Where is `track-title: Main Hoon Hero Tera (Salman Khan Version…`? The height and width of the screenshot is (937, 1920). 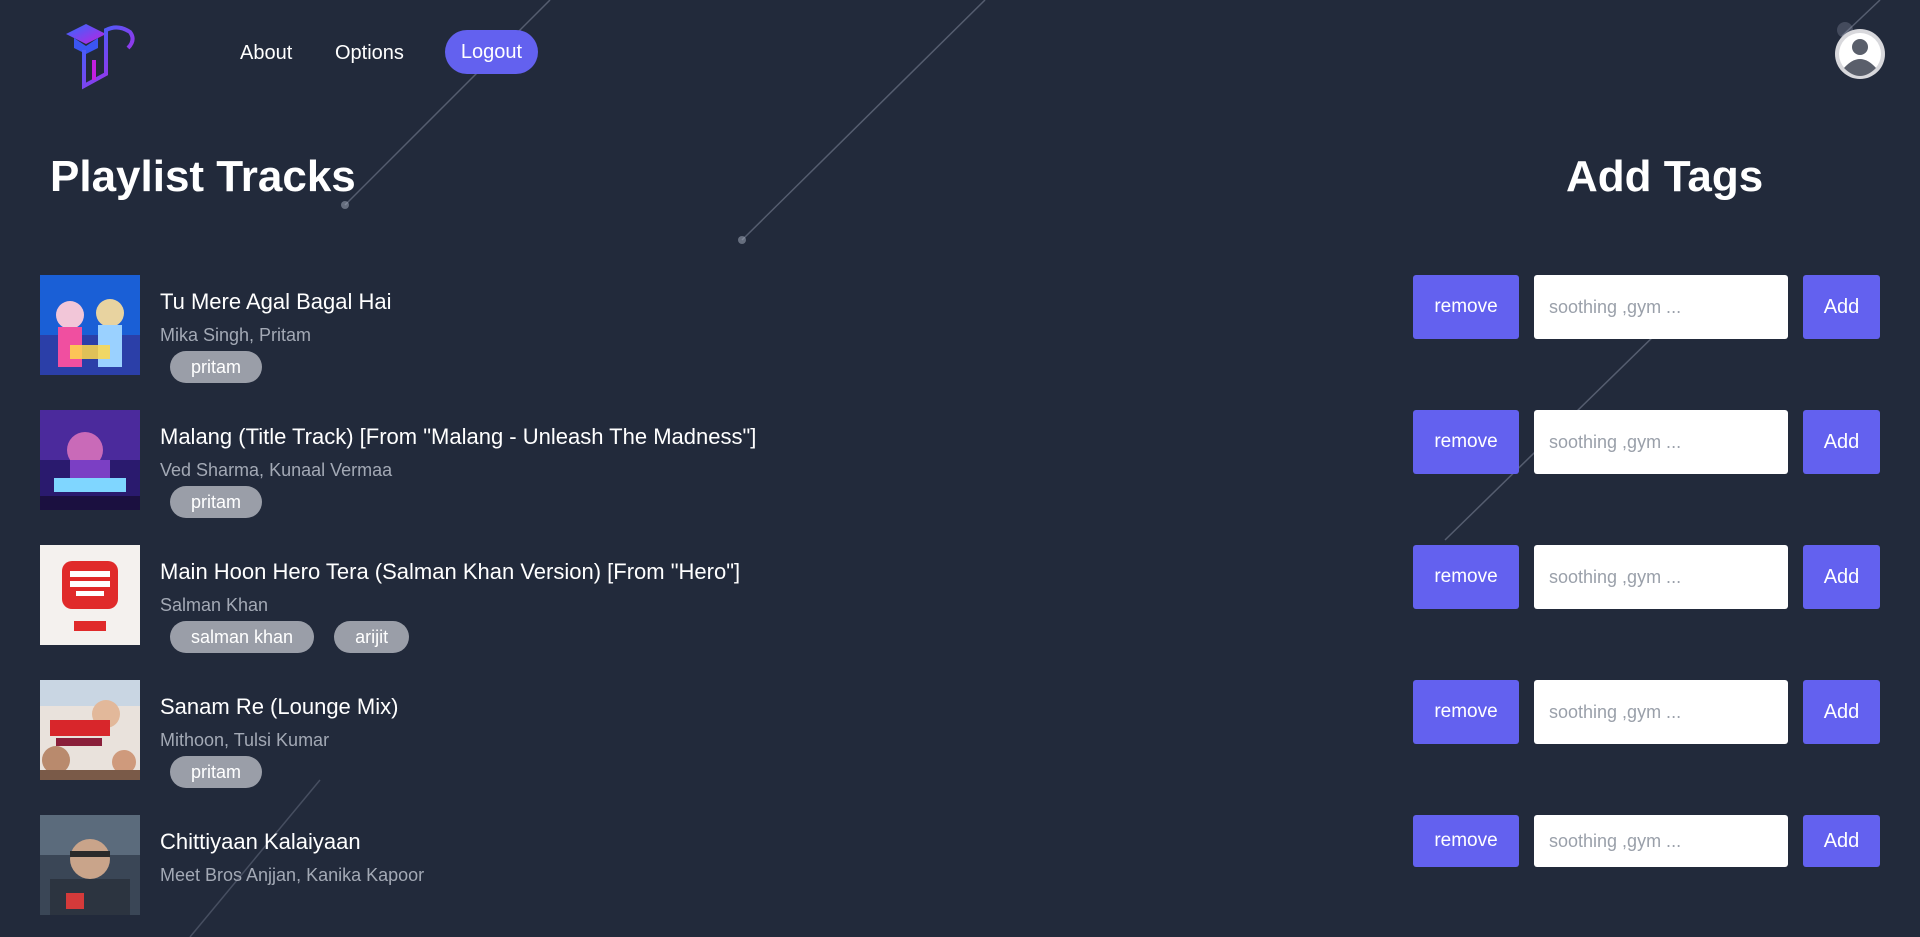 track-title: Main Hoon Hero Tera (Salman Khan Version… is located at coordinates (450, 571).